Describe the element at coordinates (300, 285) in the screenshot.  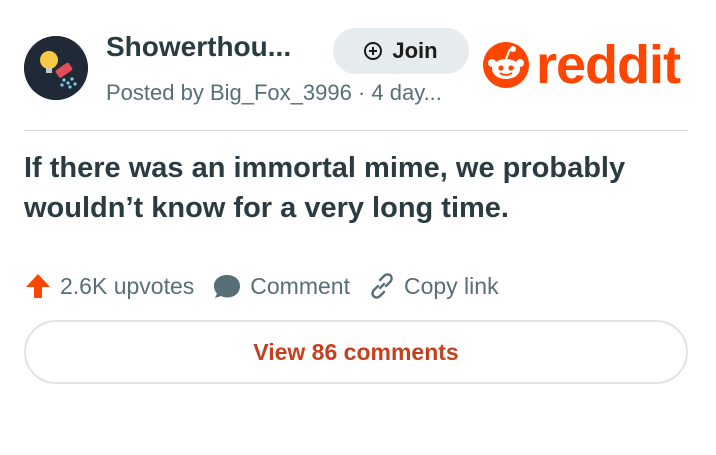
I see `comment-label: Comment` at that location.